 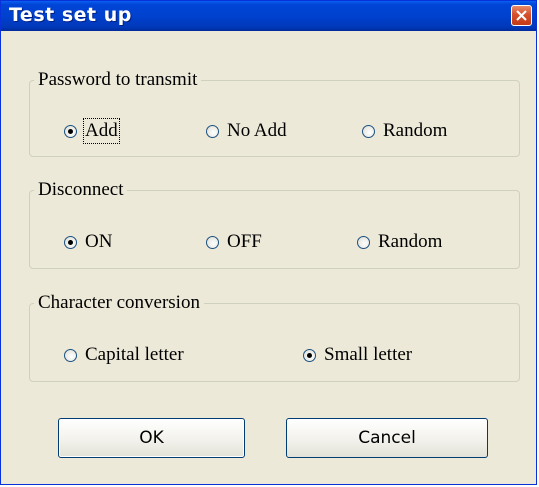 What do you see at coordinates (368, 354) in the screenshot?
I see `radio-label: Small letter` at bounding box center [368, 354].